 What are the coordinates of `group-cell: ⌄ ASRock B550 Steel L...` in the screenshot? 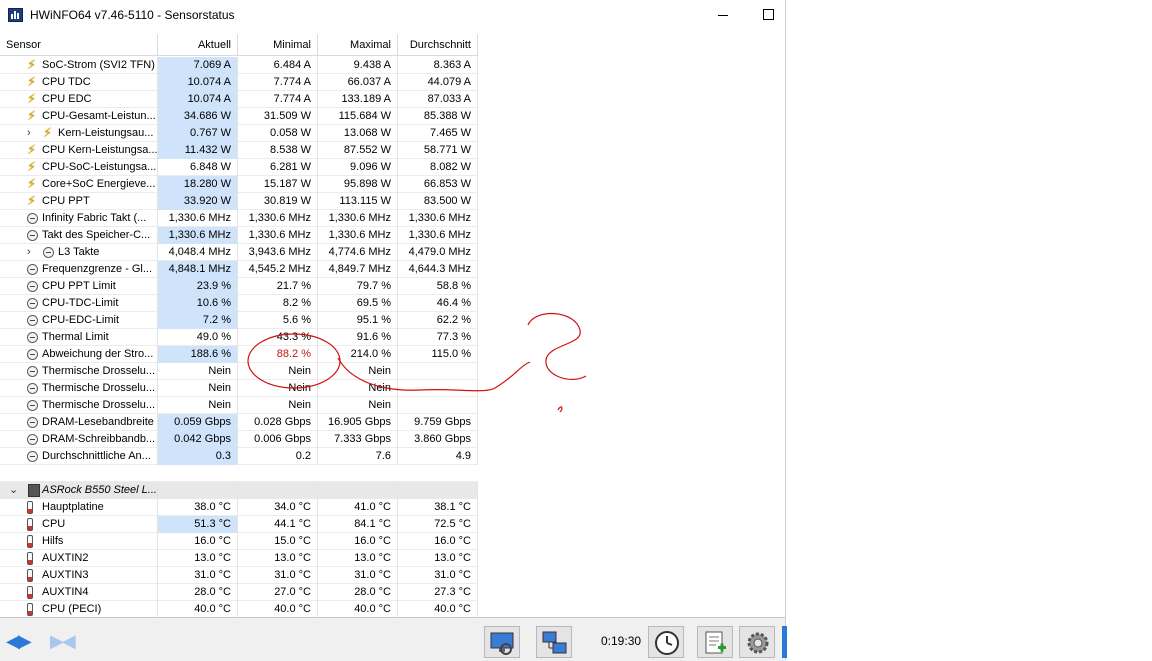 It's located at (79, 490).